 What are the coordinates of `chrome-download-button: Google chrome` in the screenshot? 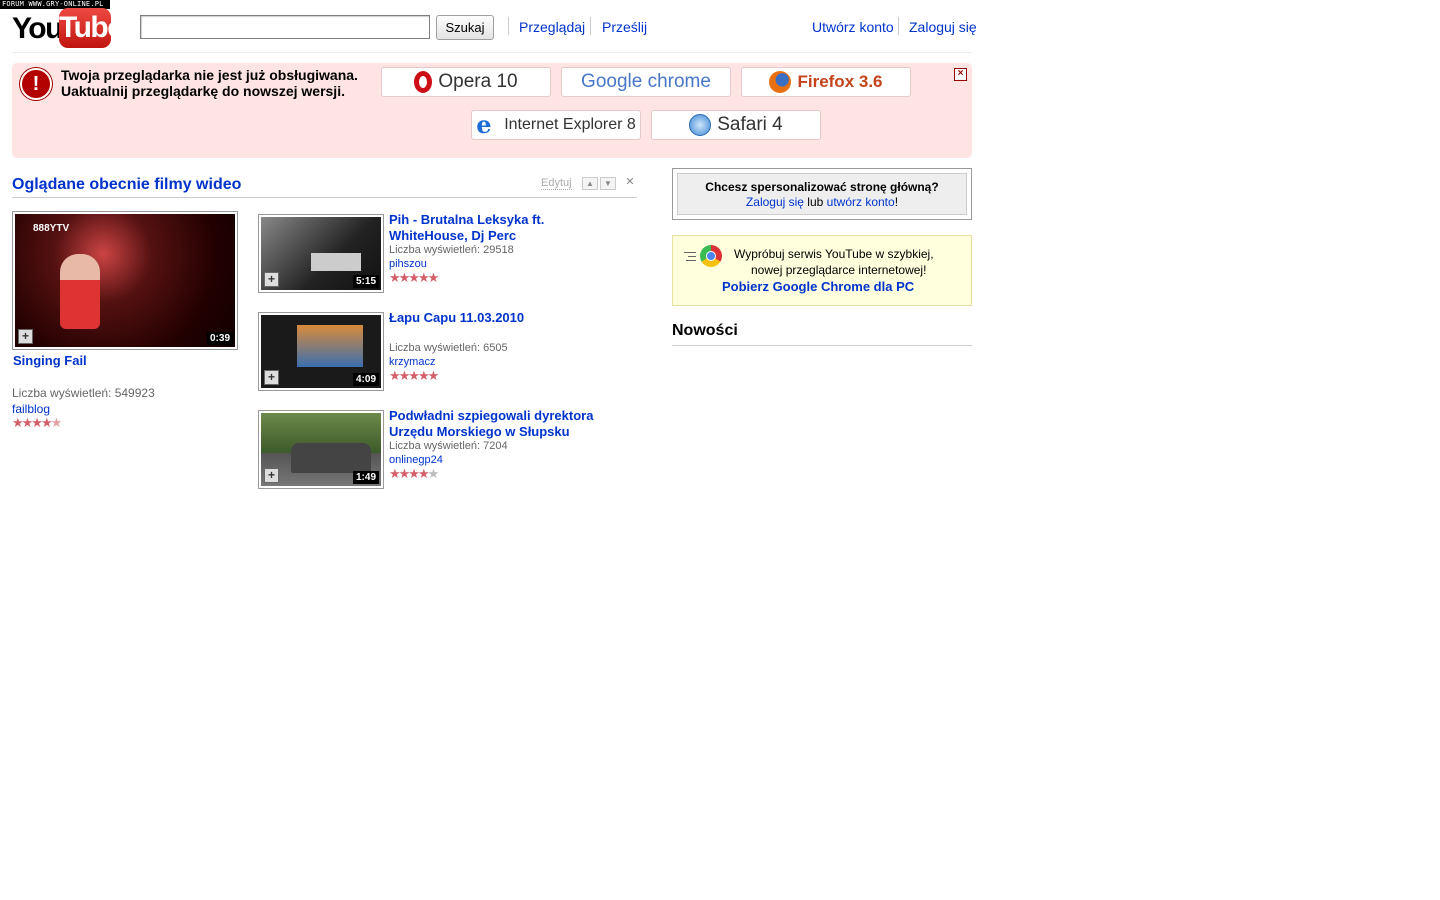 It's located at (646, 82).